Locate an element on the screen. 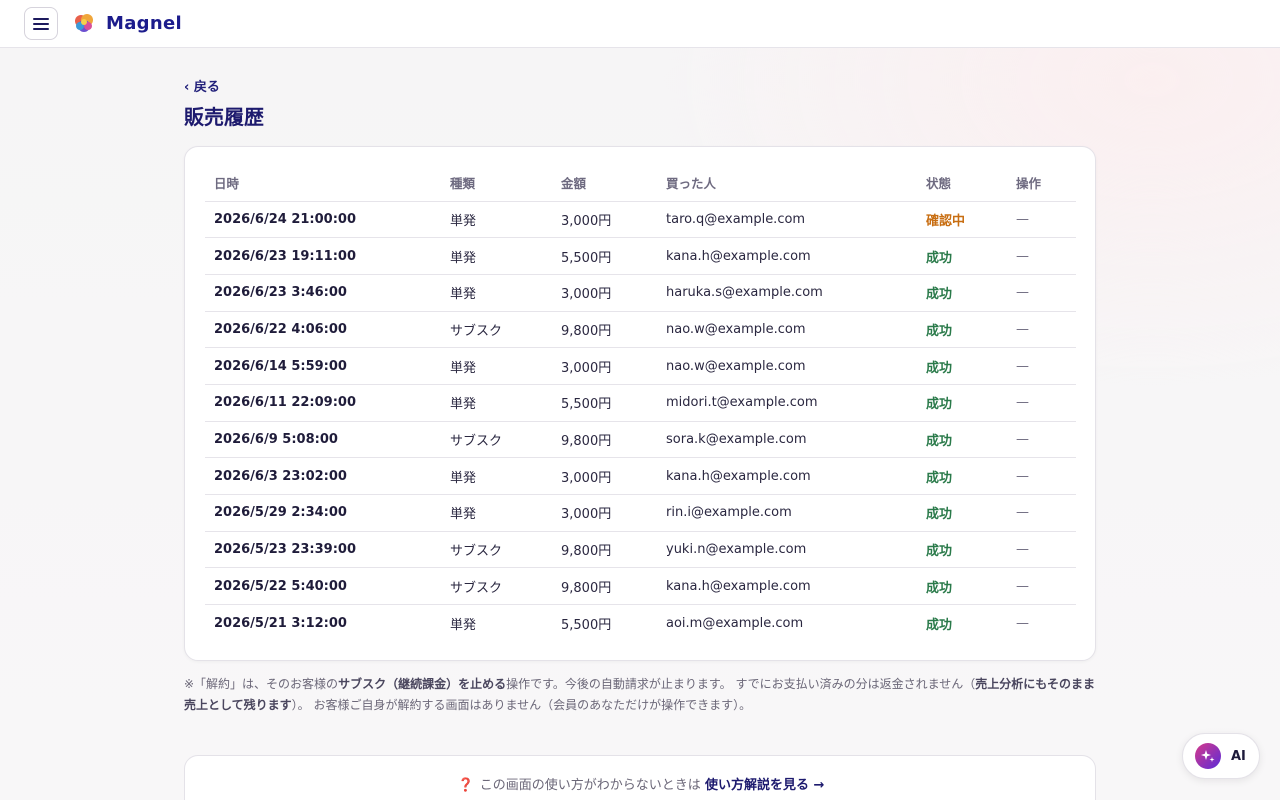 This screenshot has width=1280, height=800. cell-datetime: 2026/6/9 5:08:00 is located at coordinates (323, 440).